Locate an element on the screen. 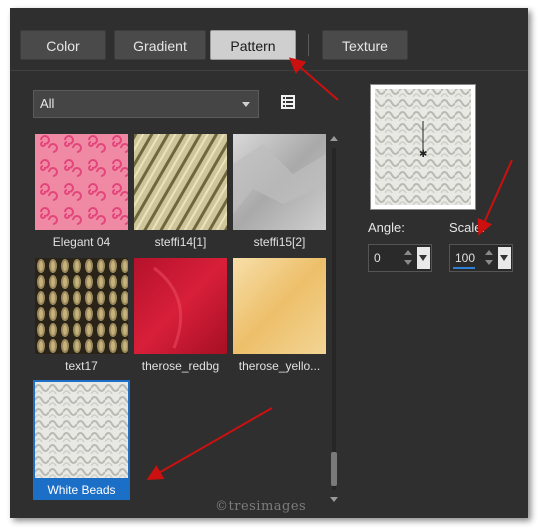  pattern-label: text17 is located at coordinates (81, 366).